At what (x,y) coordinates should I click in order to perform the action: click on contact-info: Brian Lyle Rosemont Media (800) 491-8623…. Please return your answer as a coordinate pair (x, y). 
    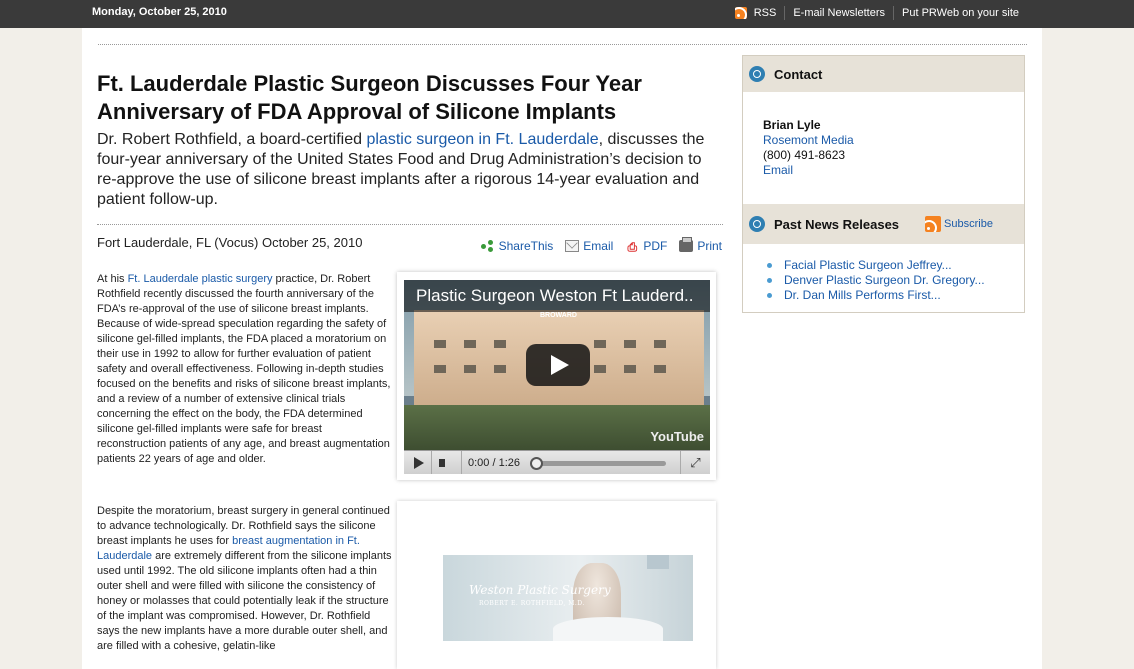
    Looking at the image, I should click on (883, 148).